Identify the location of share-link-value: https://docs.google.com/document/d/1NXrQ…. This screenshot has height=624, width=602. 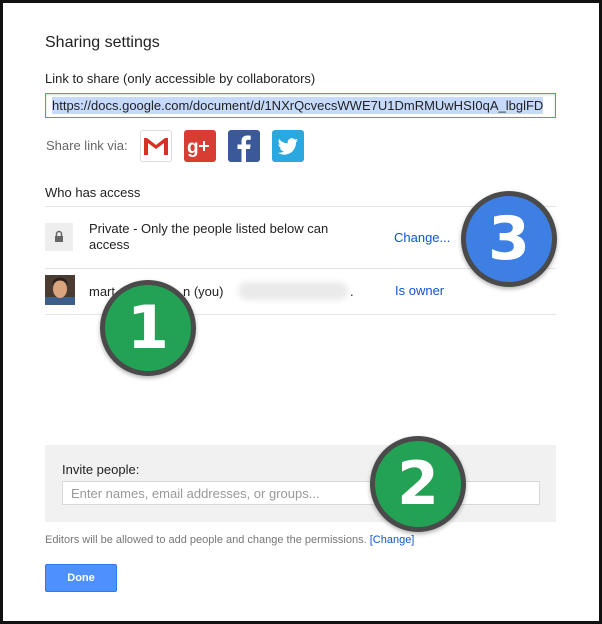
(298, 105).